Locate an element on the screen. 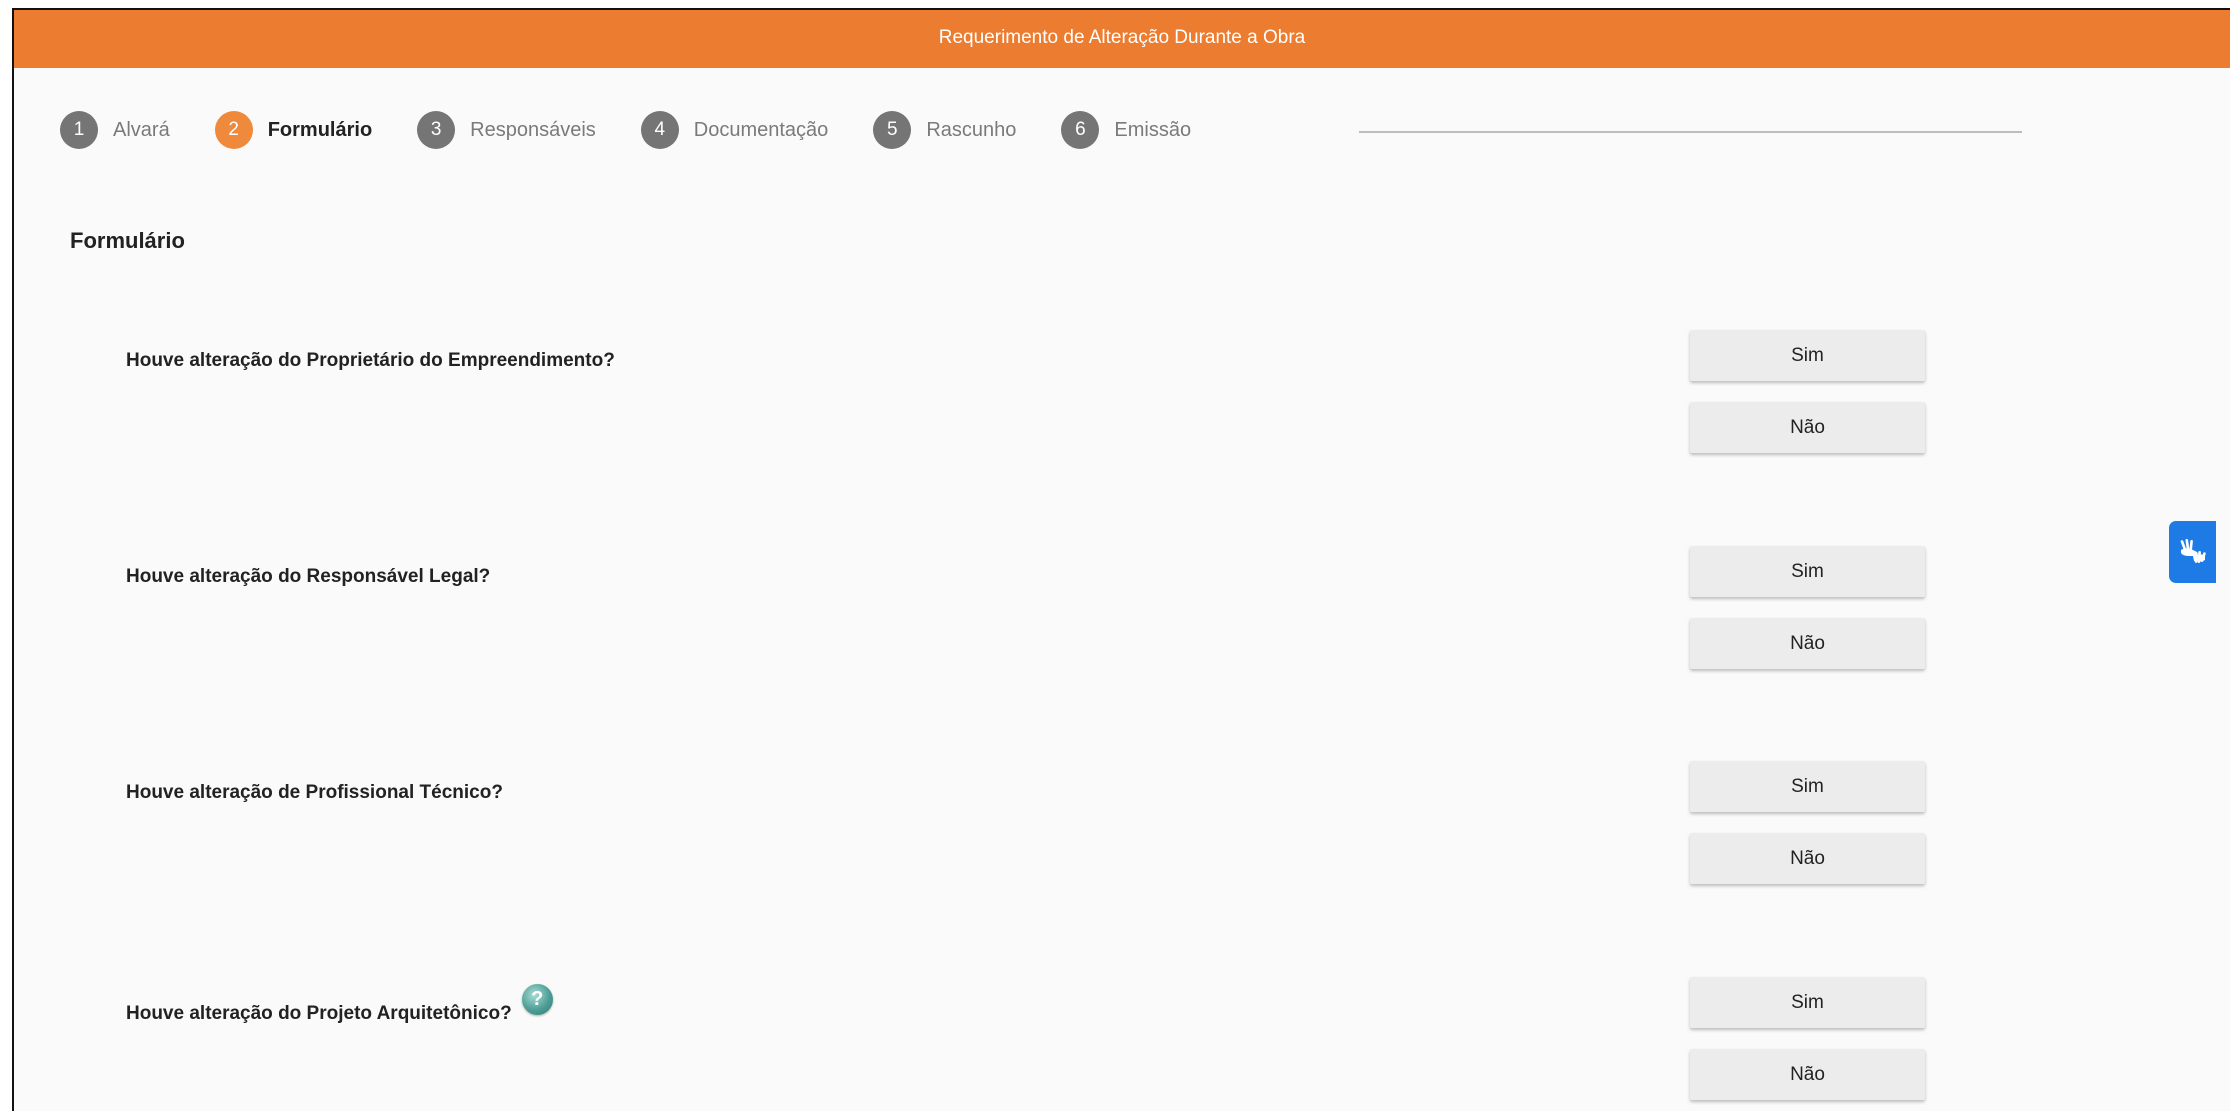 This screenshot has width=2230, height=1111. no-button-responsavel-legal: Não is located at coordinates (1807, 643).